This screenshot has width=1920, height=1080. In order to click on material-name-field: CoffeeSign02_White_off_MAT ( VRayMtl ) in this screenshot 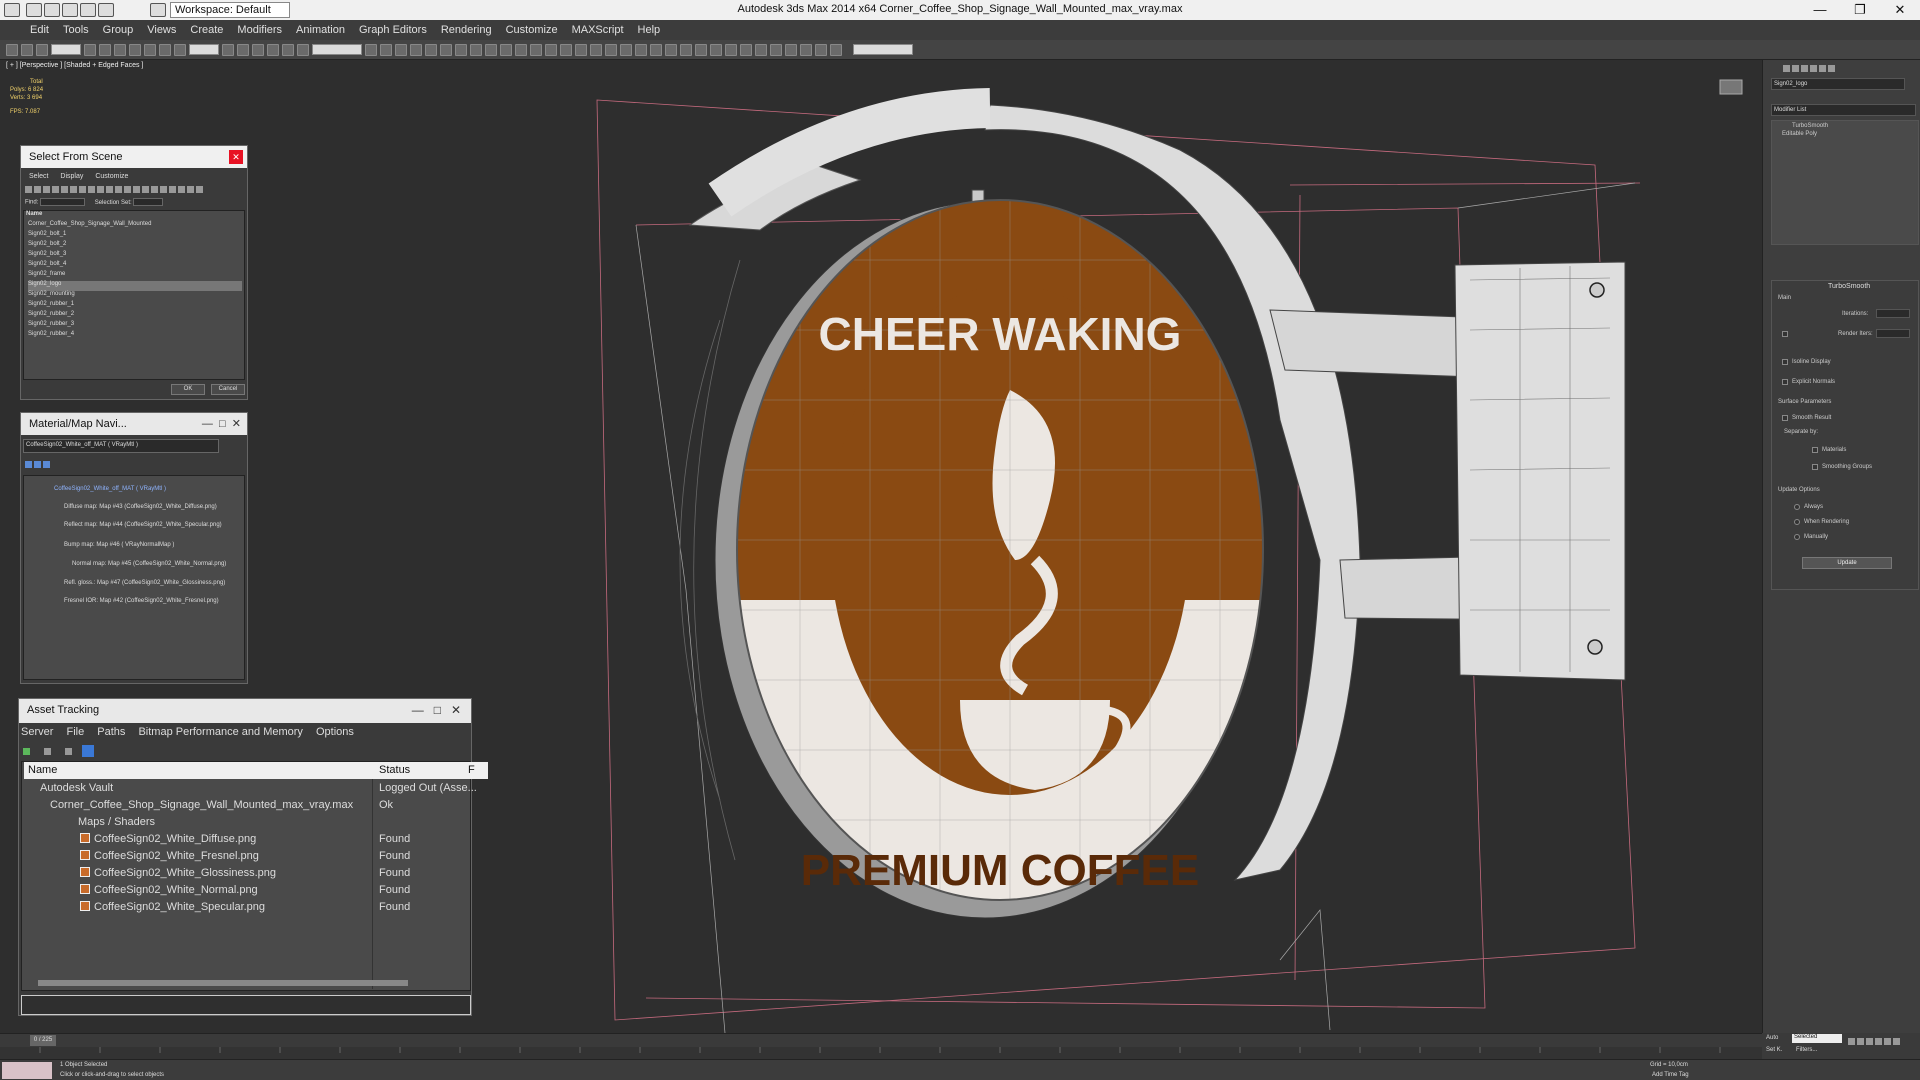, I will do `click(121, 446)`.